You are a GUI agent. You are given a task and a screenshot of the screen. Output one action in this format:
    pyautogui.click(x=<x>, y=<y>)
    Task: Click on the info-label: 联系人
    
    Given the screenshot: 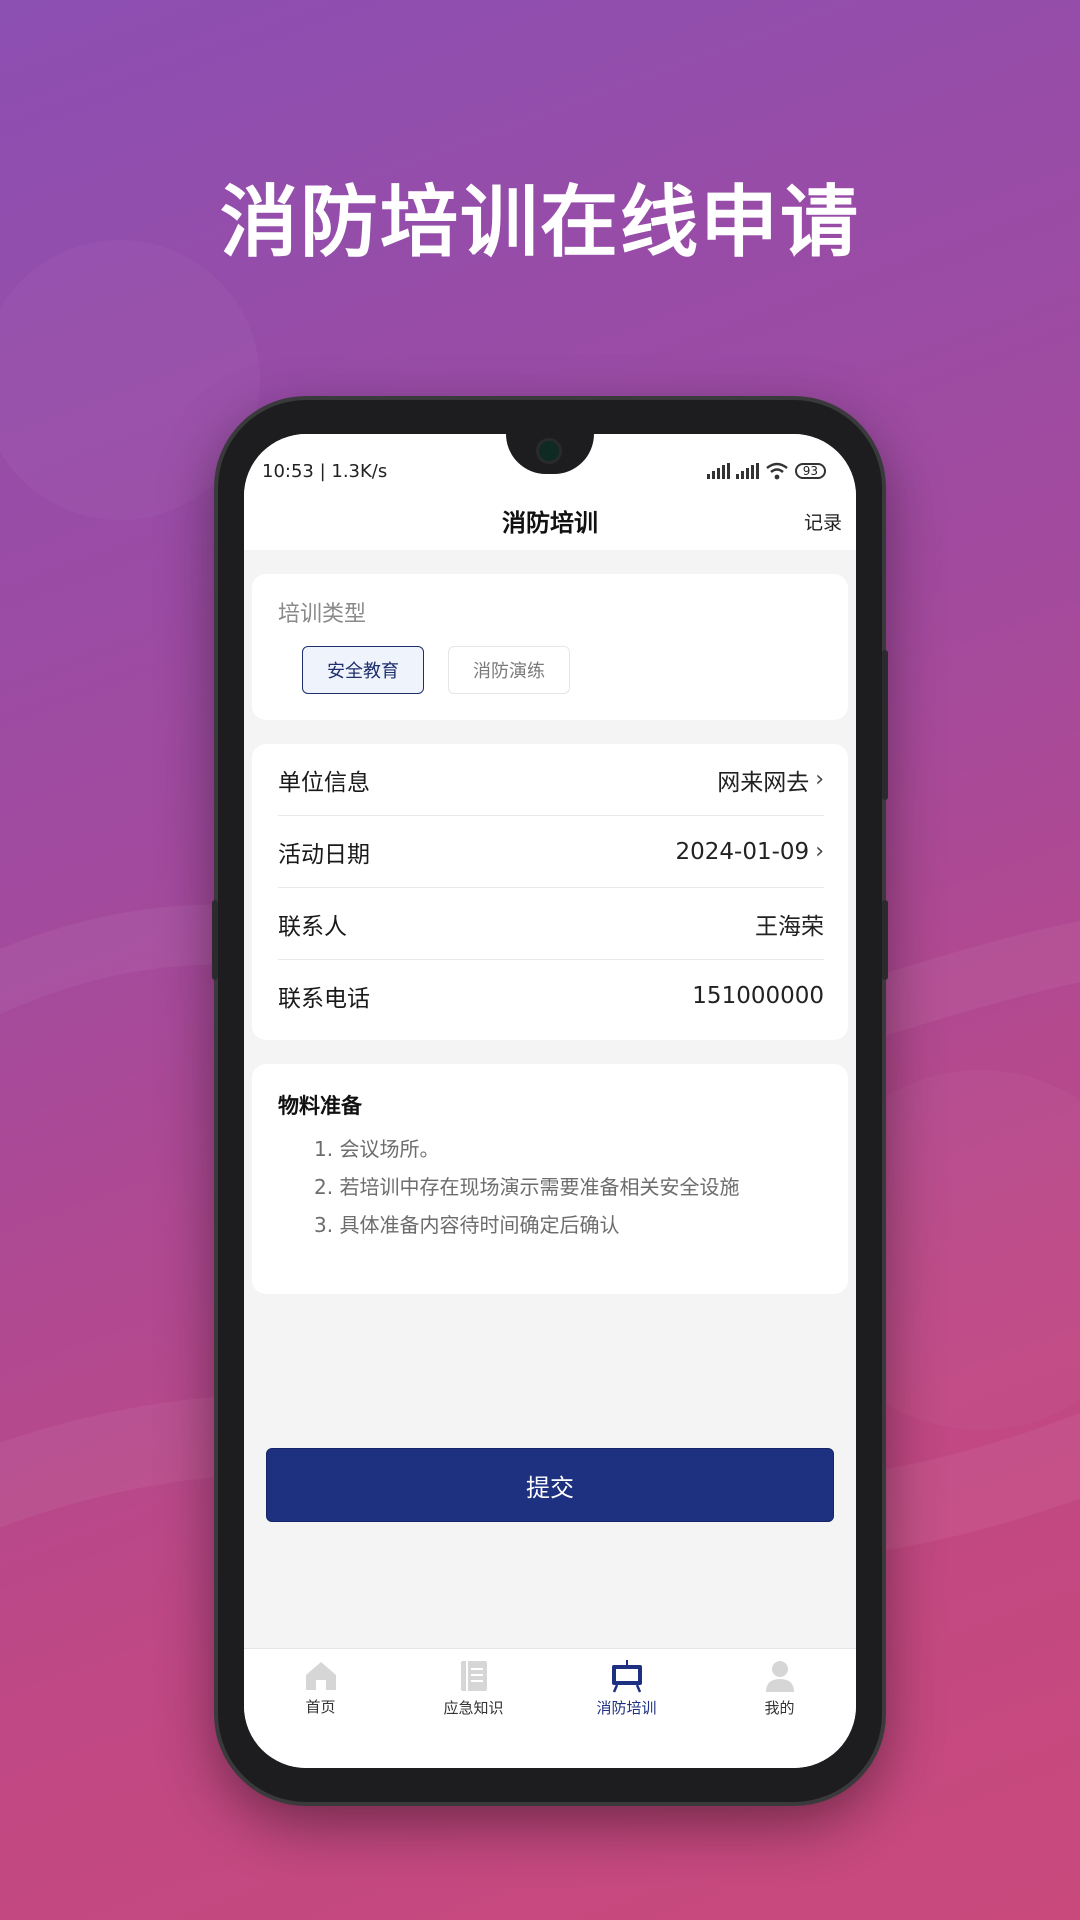 What is the action you would take?
    pyautogui.click(x=312, y=926)
    